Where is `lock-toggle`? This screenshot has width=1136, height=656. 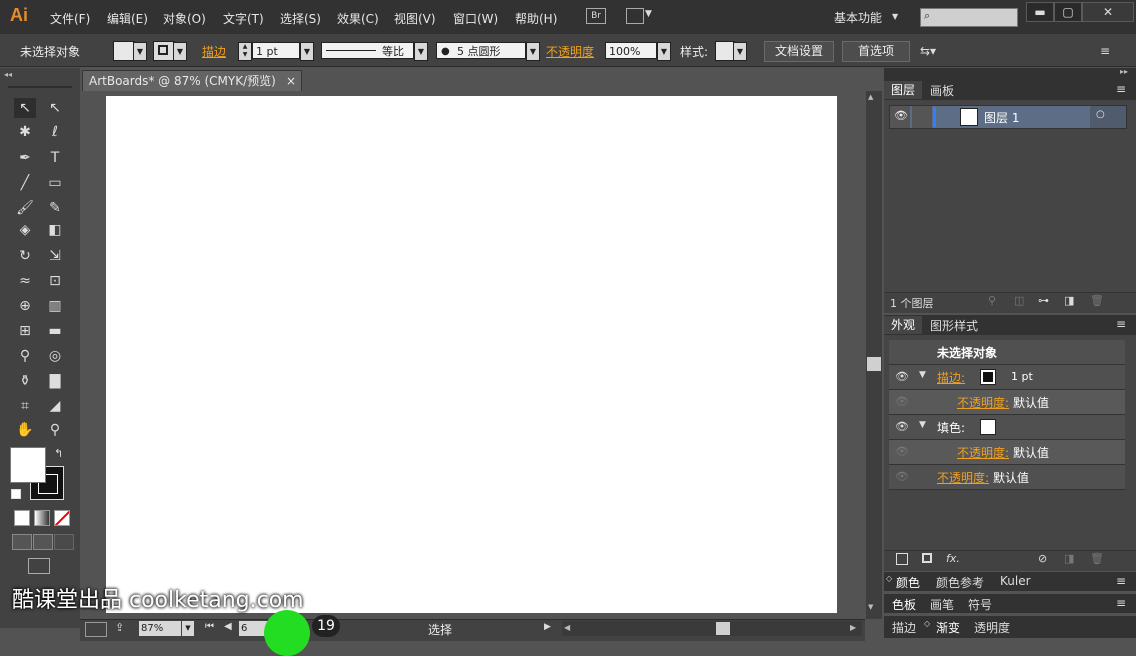
lock-toggle is located at coordinates (922, 117).